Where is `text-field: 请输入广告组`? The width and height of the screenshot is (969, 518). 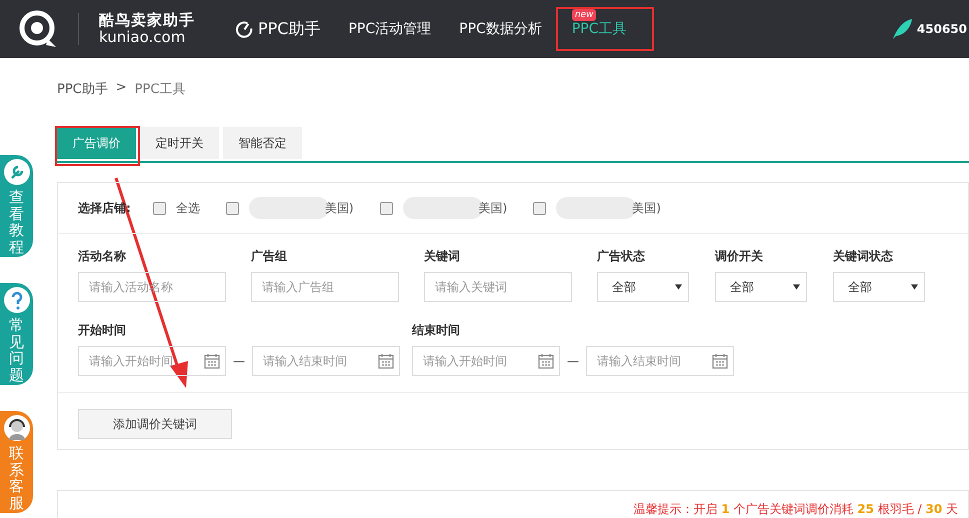
text-field: 请输入广告组 is located at coordinates (325, 287).